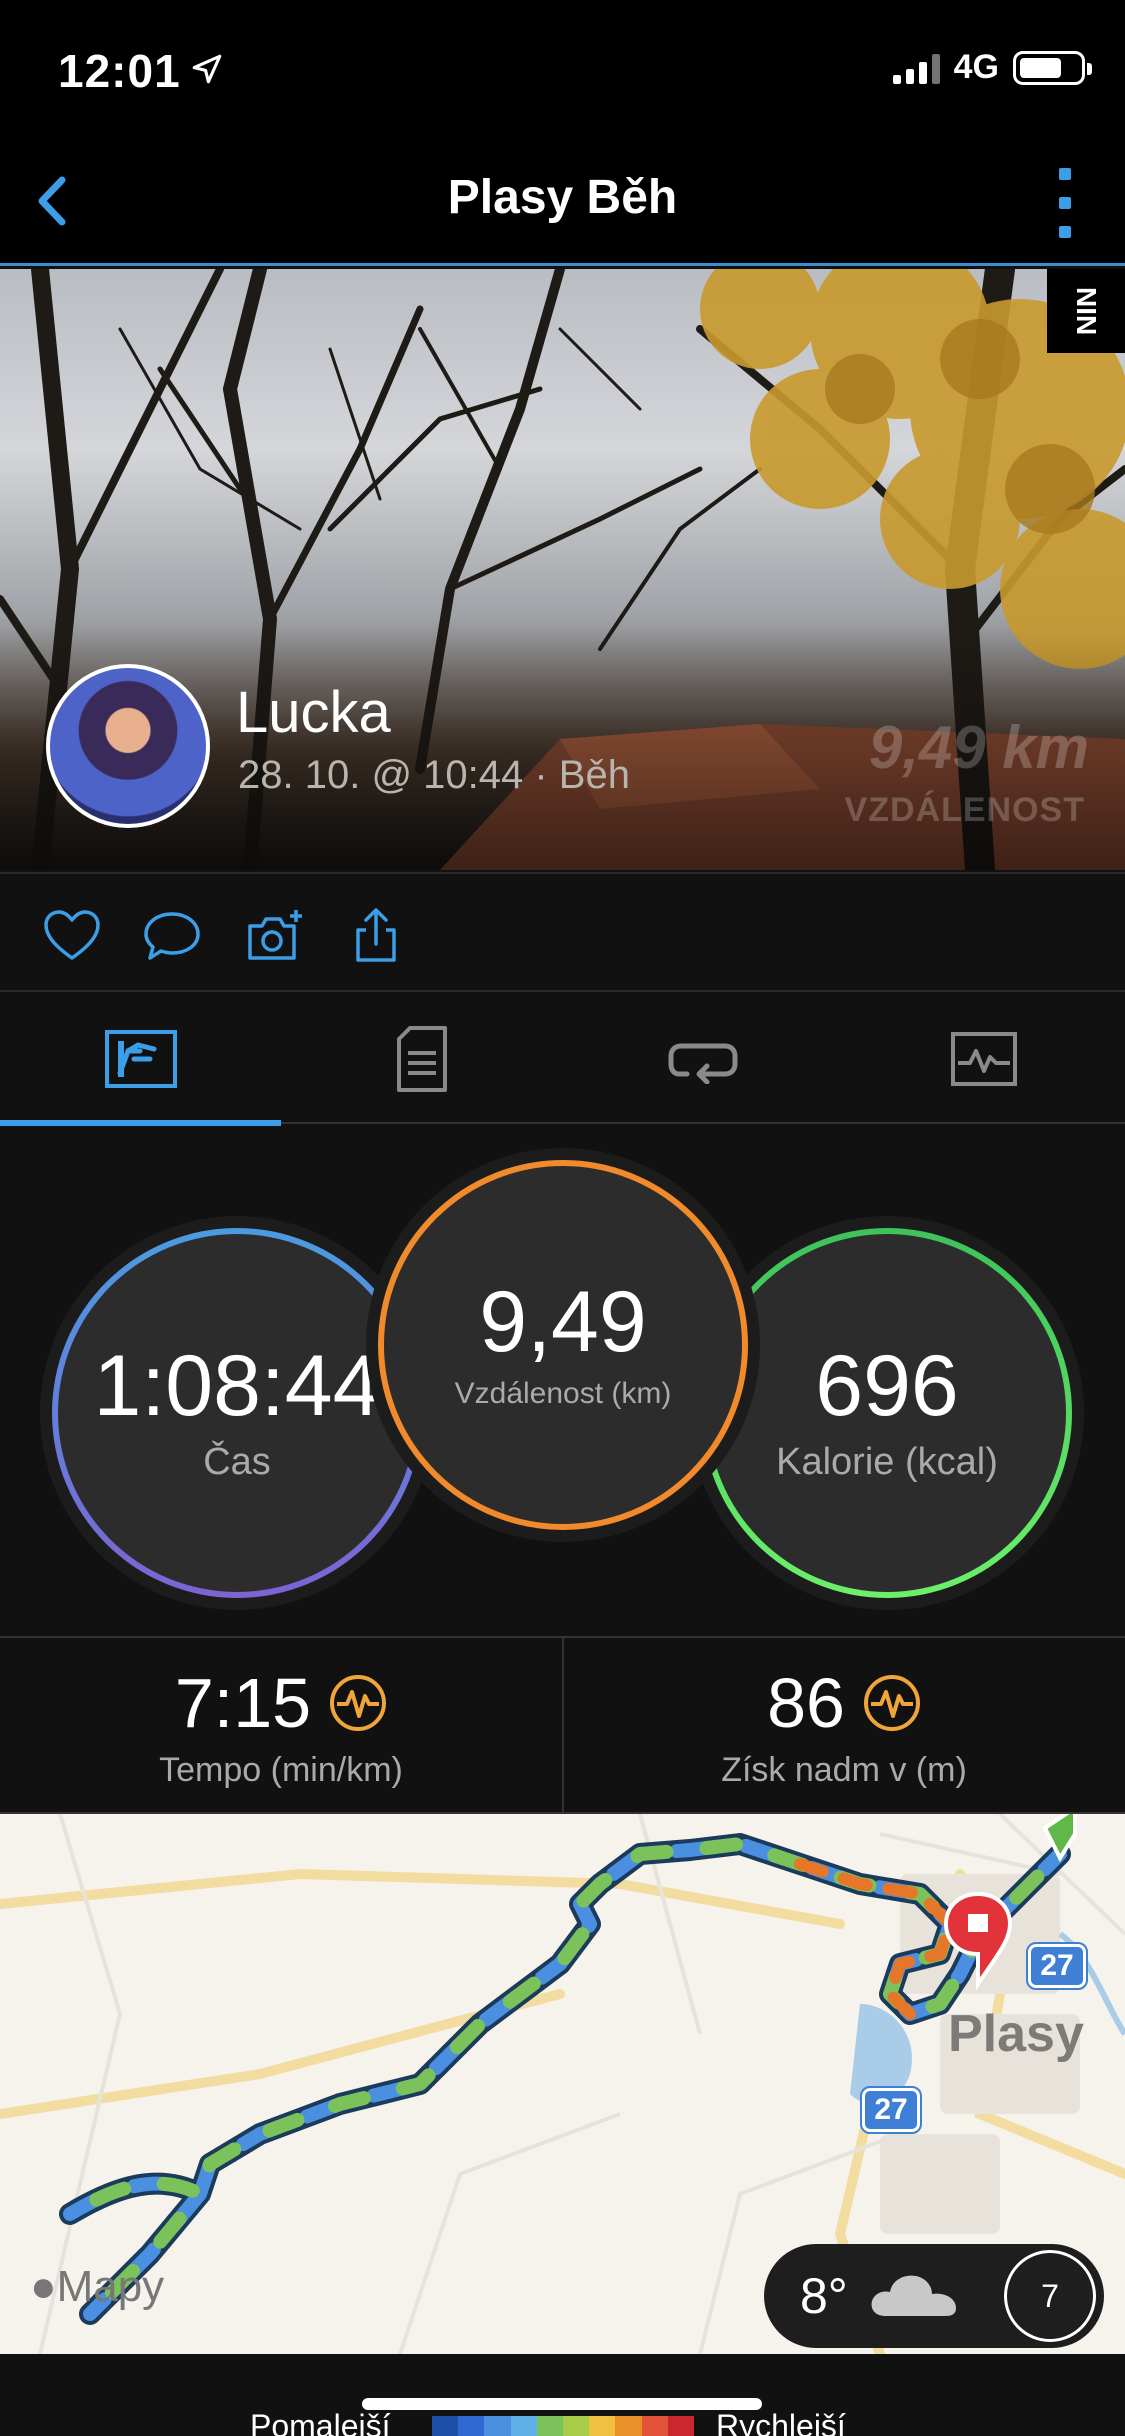 This screenshot has width=1125, height=2436. I want to click on legend-color-scale, so click(563, 2426).